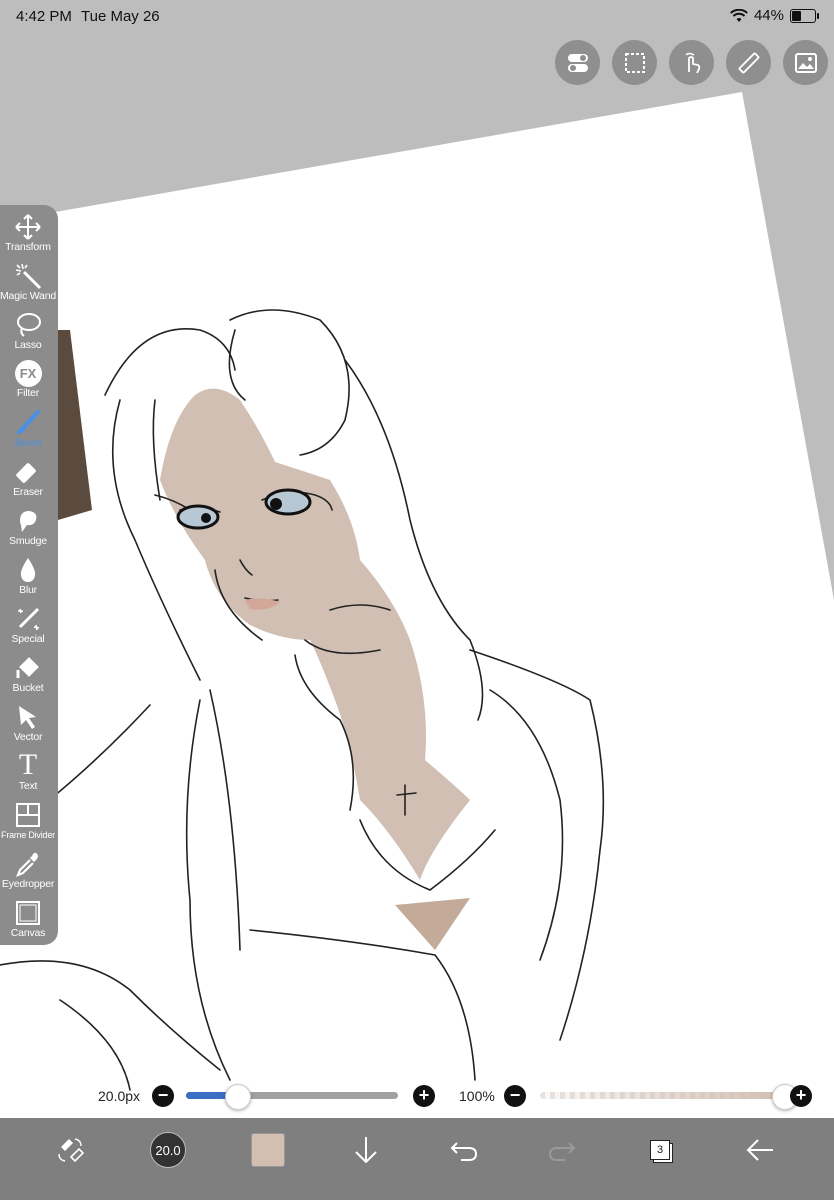 The image size is (834, 1200). I want to click on size-decrease-button: −, so click(163, 1096).